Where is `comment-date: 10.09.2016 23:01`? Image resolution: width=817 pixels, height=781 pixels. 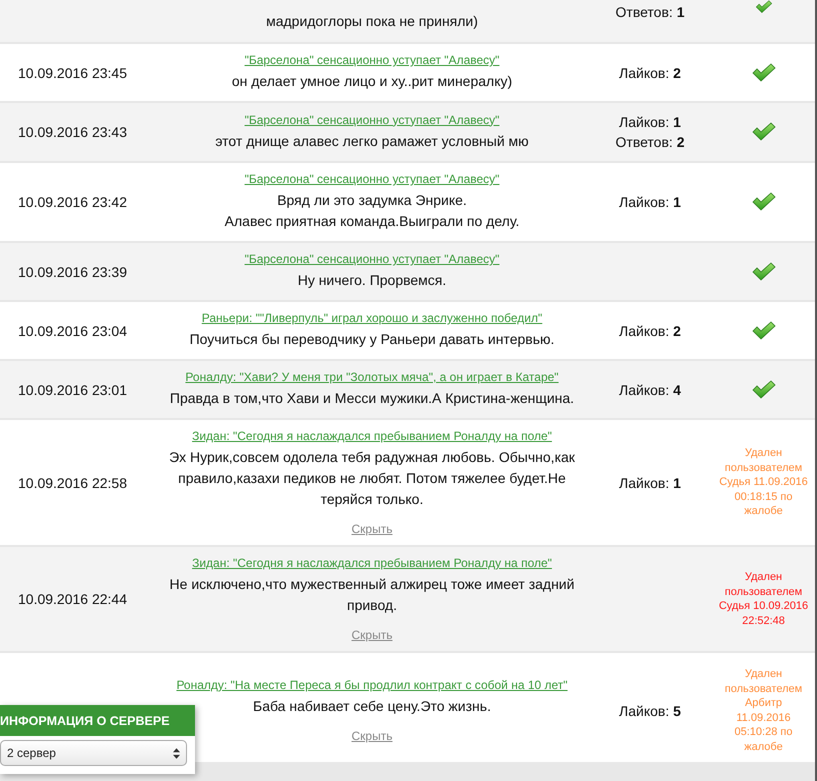 comment-date: 10.09.2016 23:01 is located at coordinates (72, 390).